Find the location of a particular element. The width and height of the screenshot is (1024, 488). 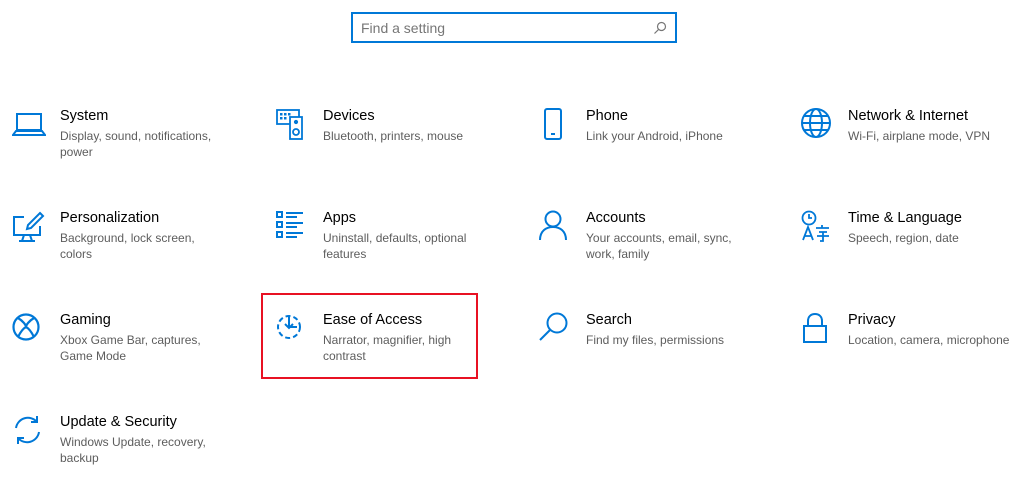

sync-icon is located at coordinates (29, 431).